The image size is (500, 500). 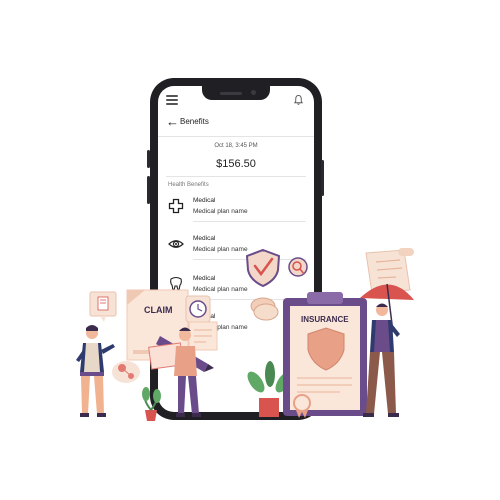 What do you see at coordinates (198, 309) in the screenshot?
I see `clock-icon` at bounding box center [198, 309].